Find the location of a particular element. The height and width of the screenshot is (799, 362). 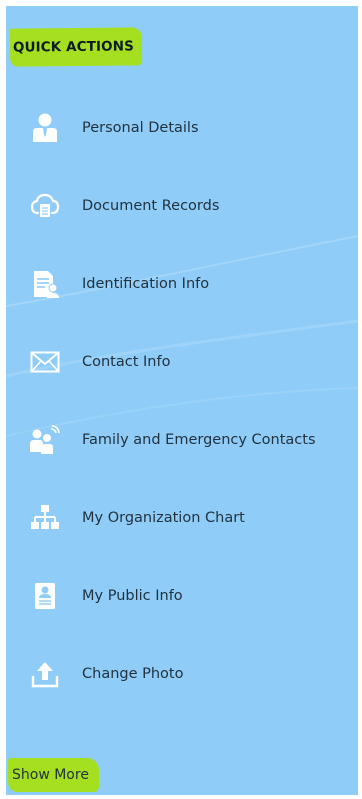

menu-item-family-emergency-contacts: Family and Emergency Contacts is located at coordinates (182, 440).